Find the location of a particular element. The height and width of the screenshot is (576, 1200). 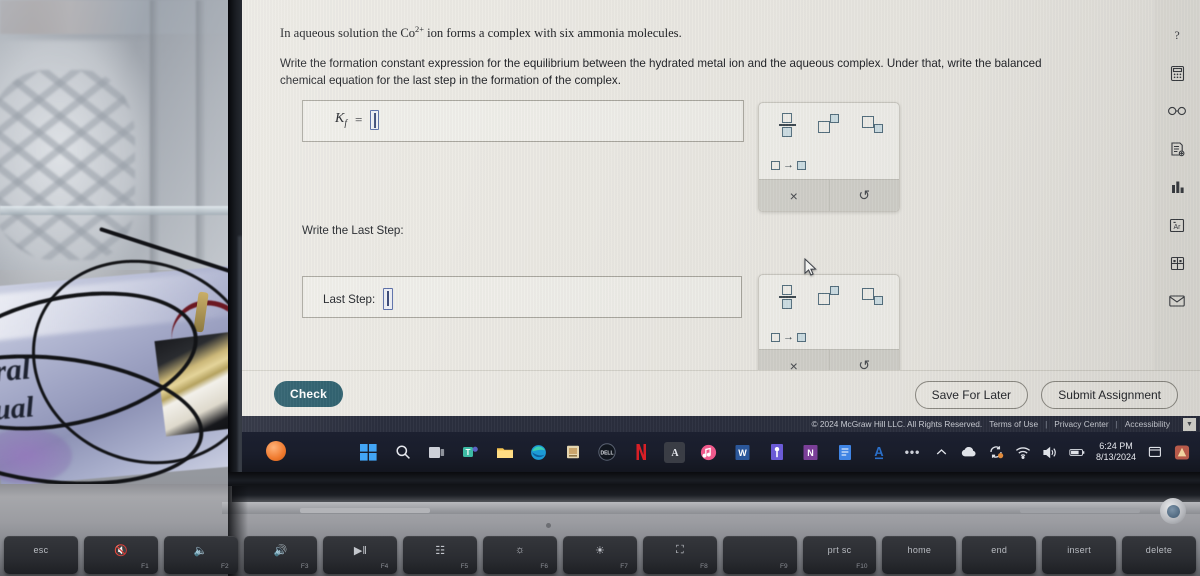

superscript-button is located at coordinates (831, 125).